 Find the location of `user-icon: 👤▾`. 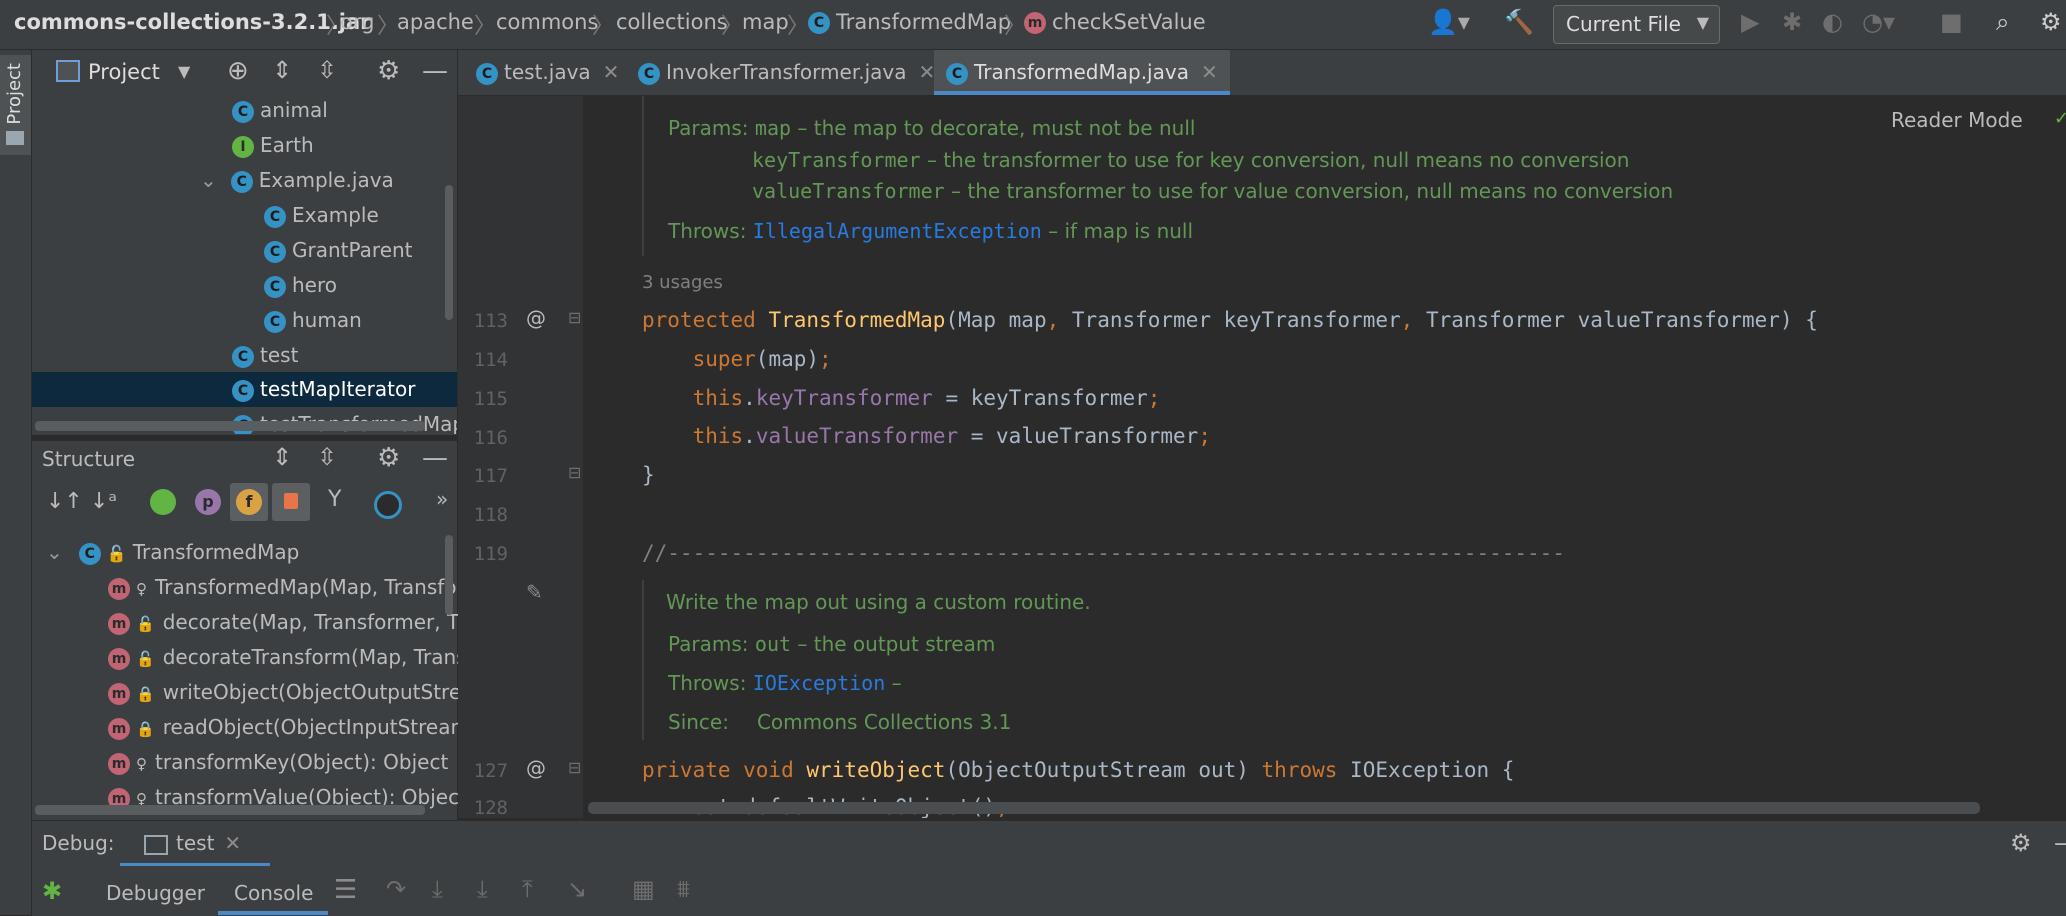

user-icon: 👤▾ is located at coordinates (1449, 22).